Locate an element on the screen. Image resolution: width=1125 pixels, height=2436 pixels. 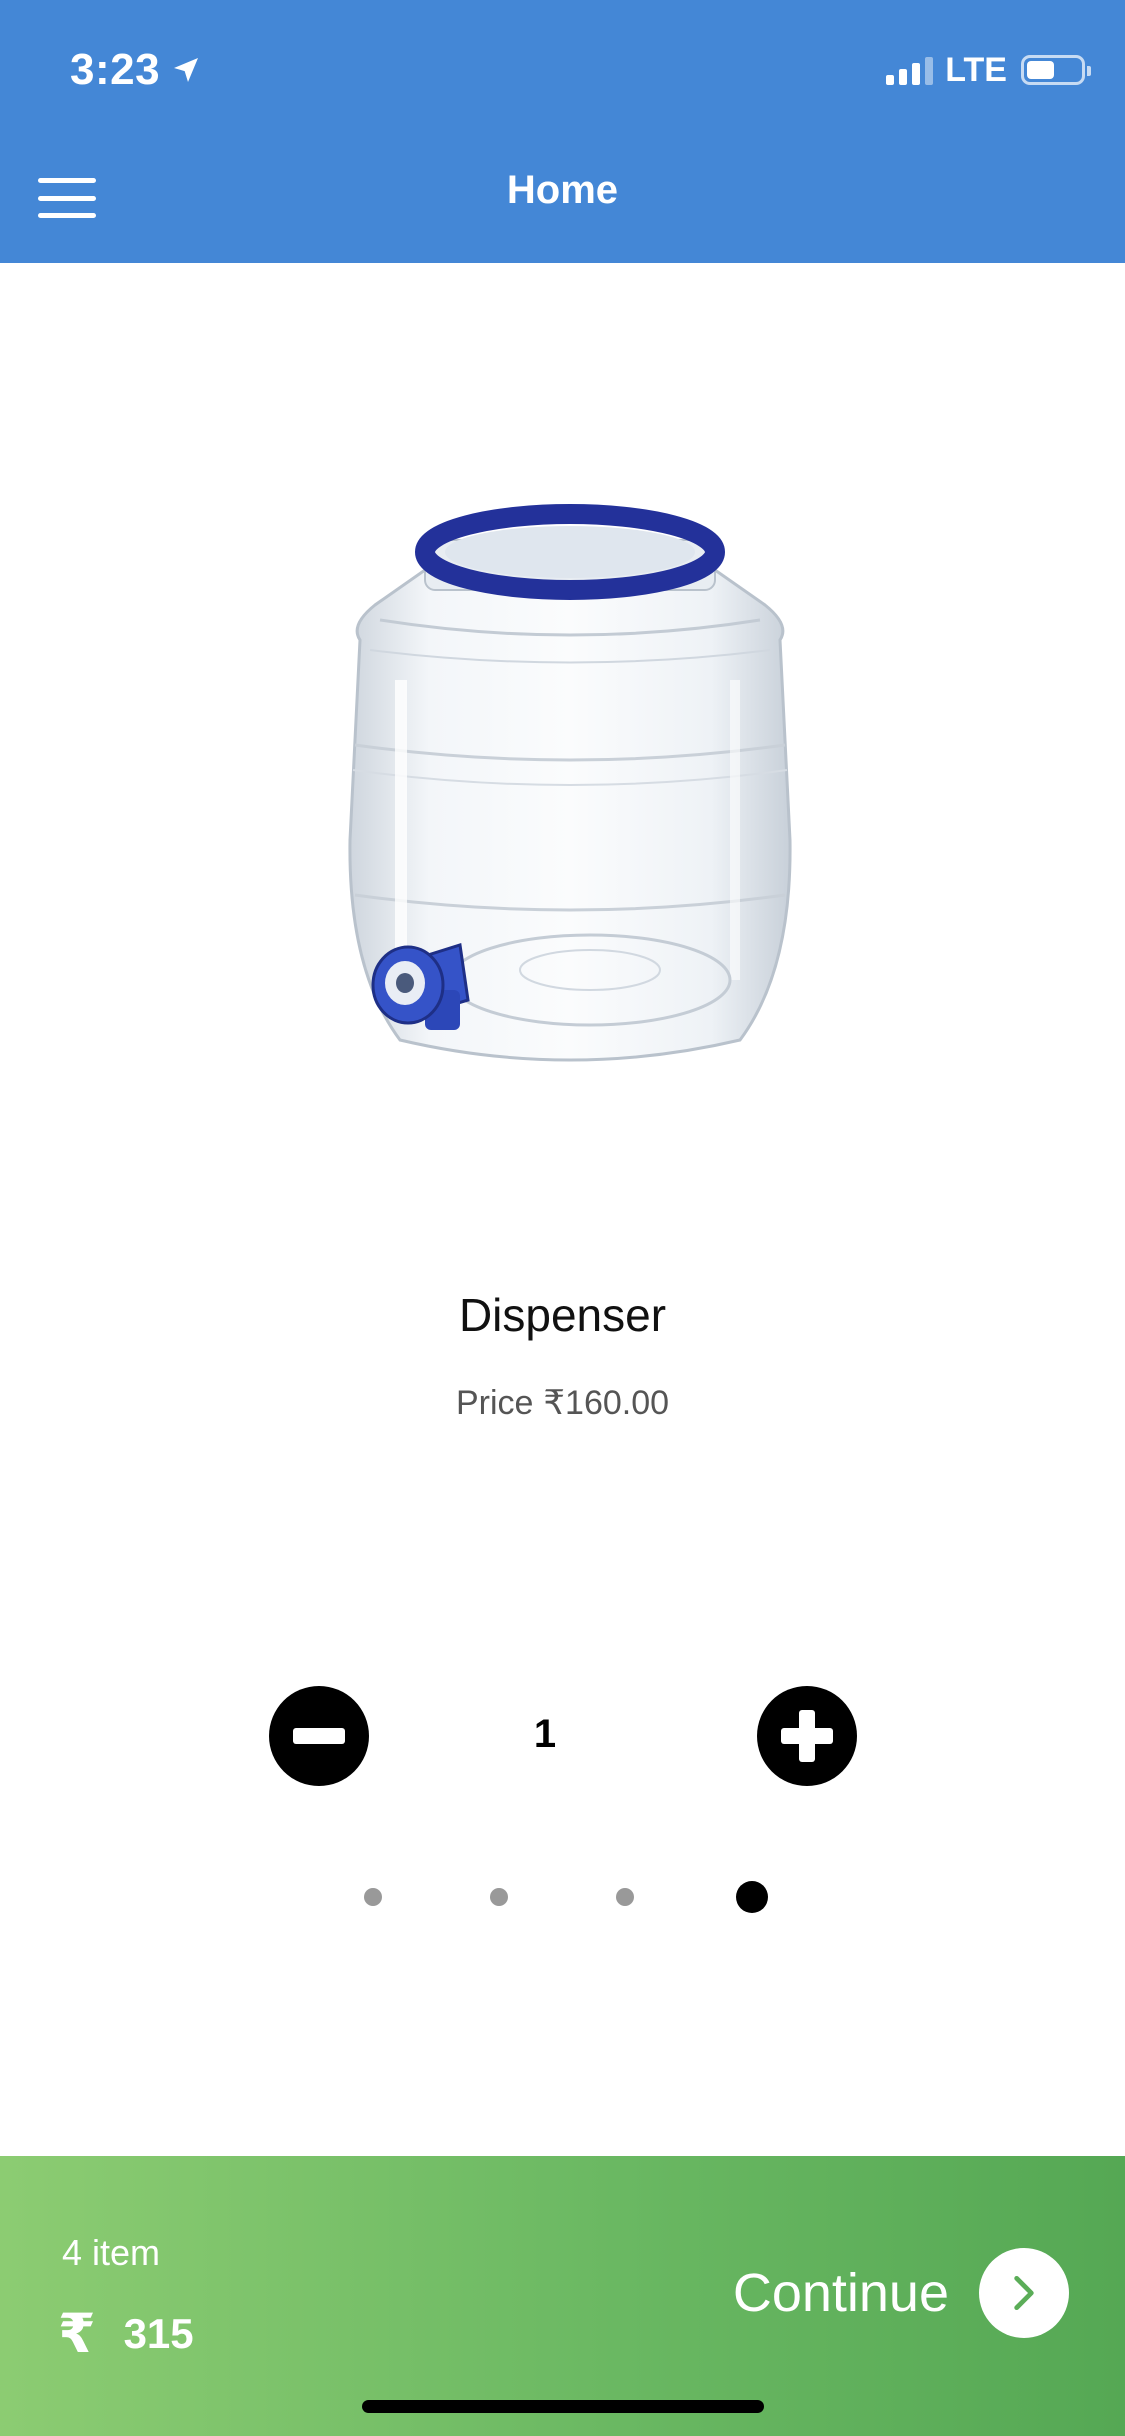
status-indicators: LTE is located at coordinates (988, 70).